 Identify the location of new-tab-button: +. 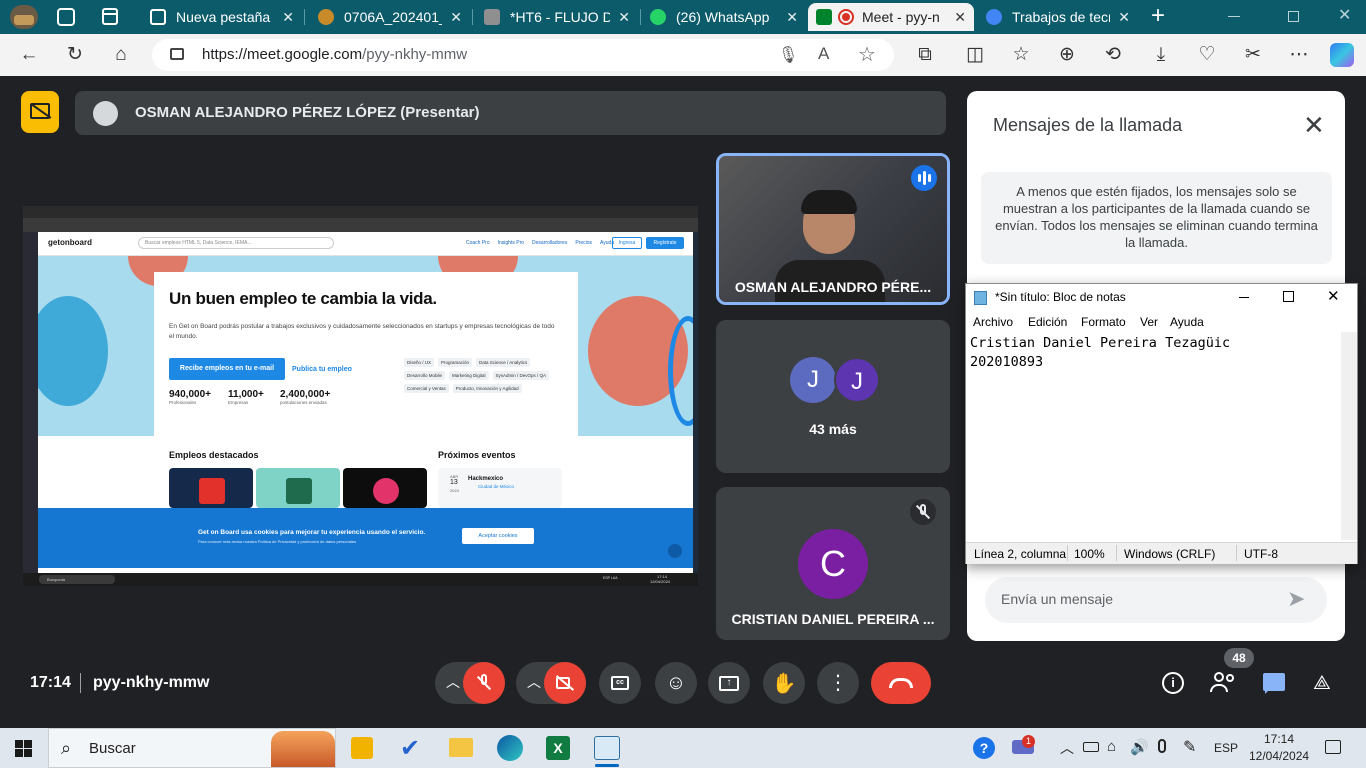
(1158, 16).